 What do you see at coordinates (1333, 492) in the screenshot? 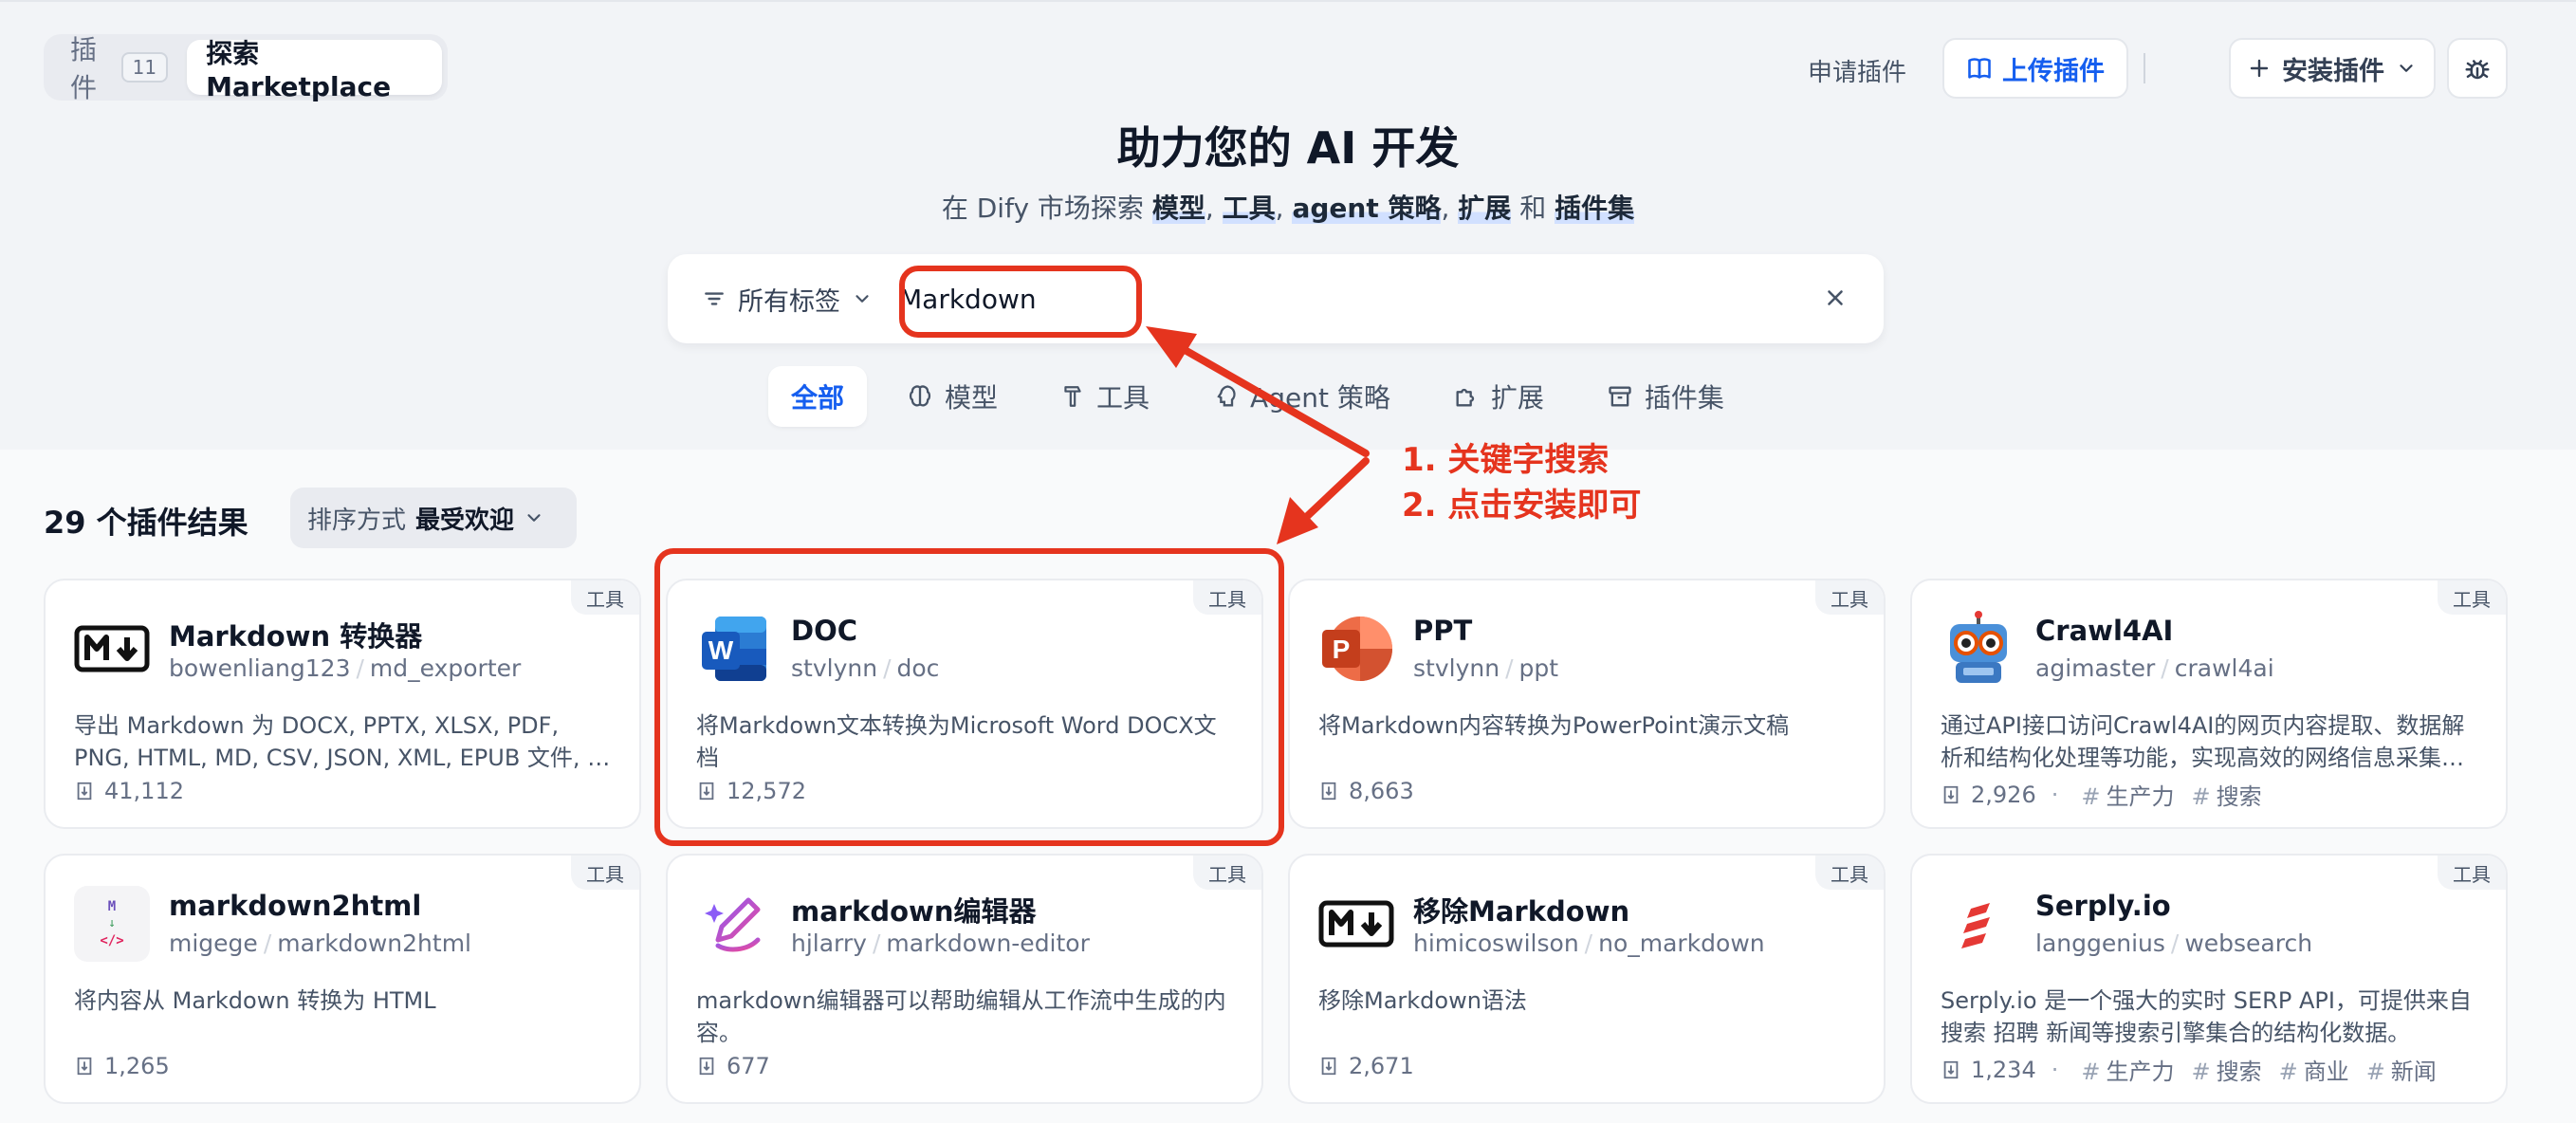
I see `arrow-to-card` at bounding box center [1333, 492].